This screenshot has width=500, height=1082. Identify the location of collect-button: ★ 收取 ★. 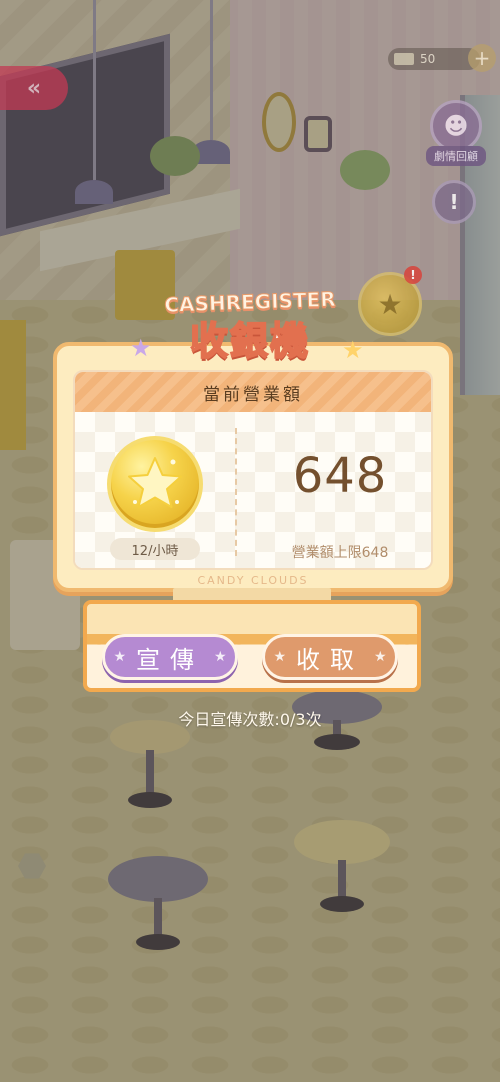
(330, 657).